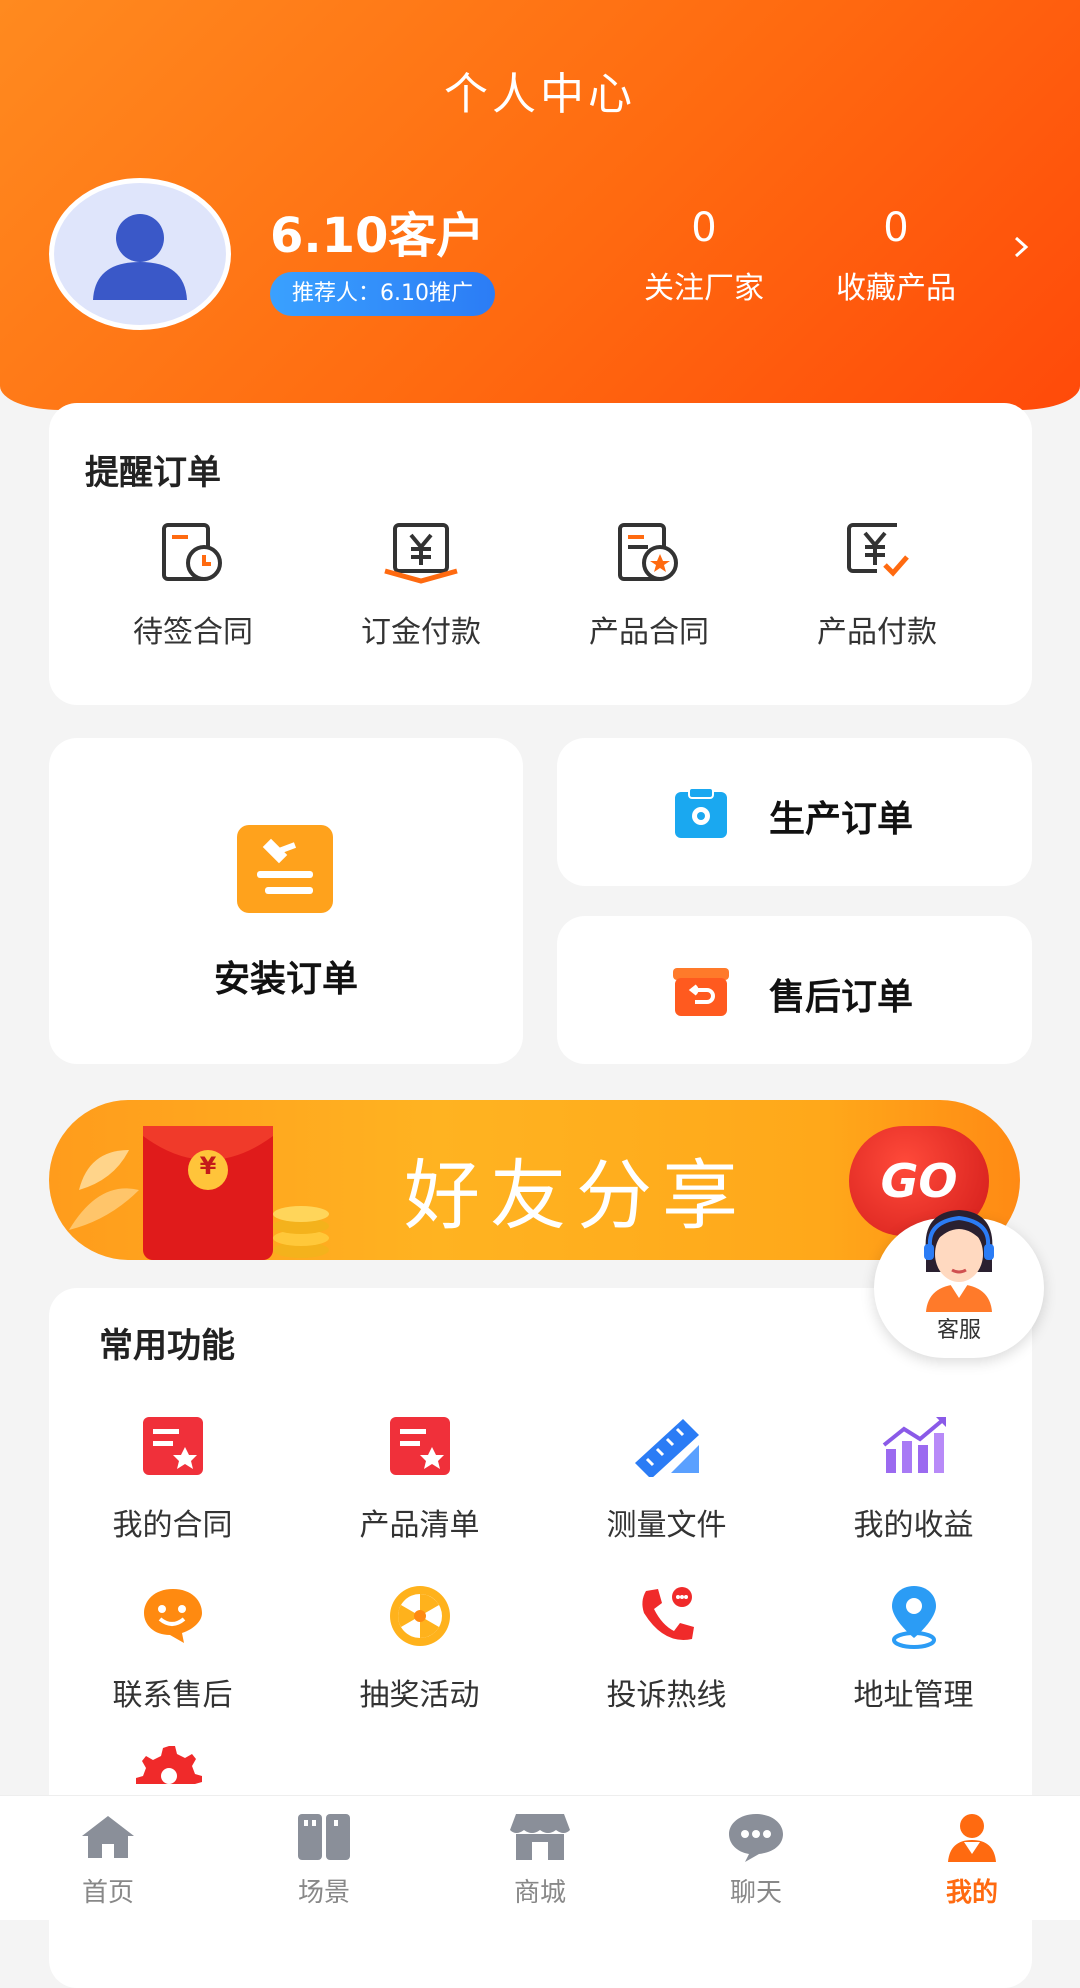 This screenshot has height=1988, width=1080. What do you see at coordinates (172, 1616) in the screenshot?
I see `chat-face-icon` at bounding box center [172, 1616].